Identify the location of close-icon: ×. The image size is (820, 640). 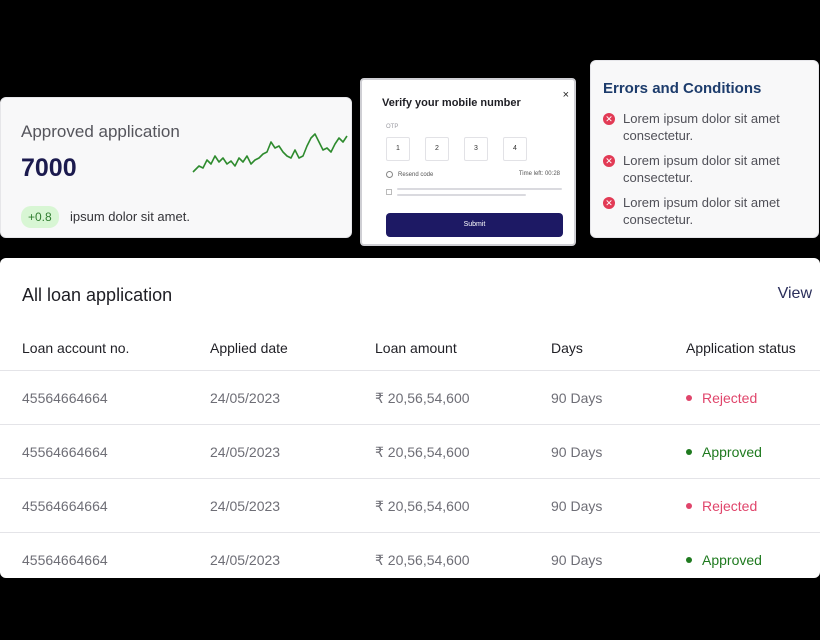
(566, 95).